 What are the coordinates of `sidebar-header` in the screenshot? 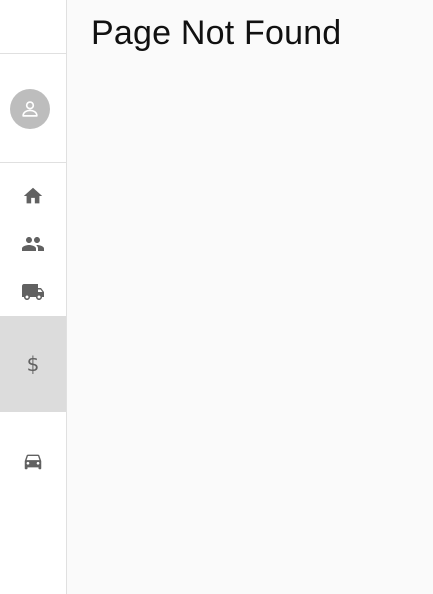 It's located at (33, 27).